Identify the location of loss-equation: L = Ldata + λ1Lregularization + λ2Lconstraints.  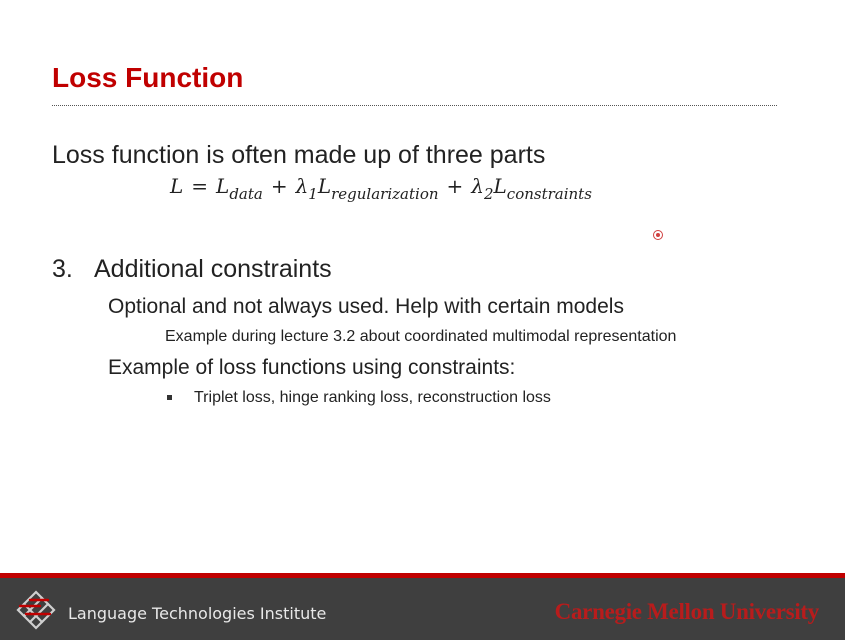
(381, 188).